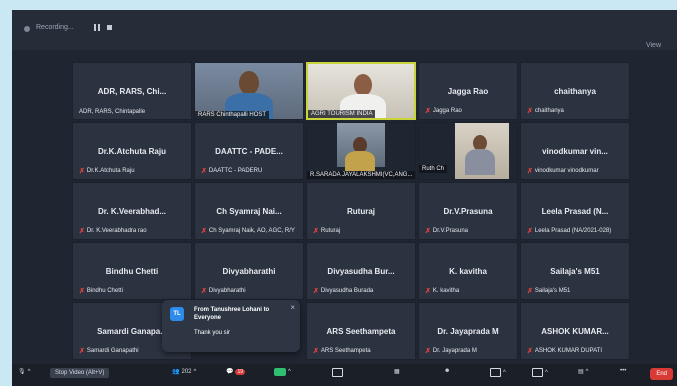 Image resolution: width=677 pixels, height=386 pixels. I want to click on participant-display-name: K. kavitha, so click(468, 271).